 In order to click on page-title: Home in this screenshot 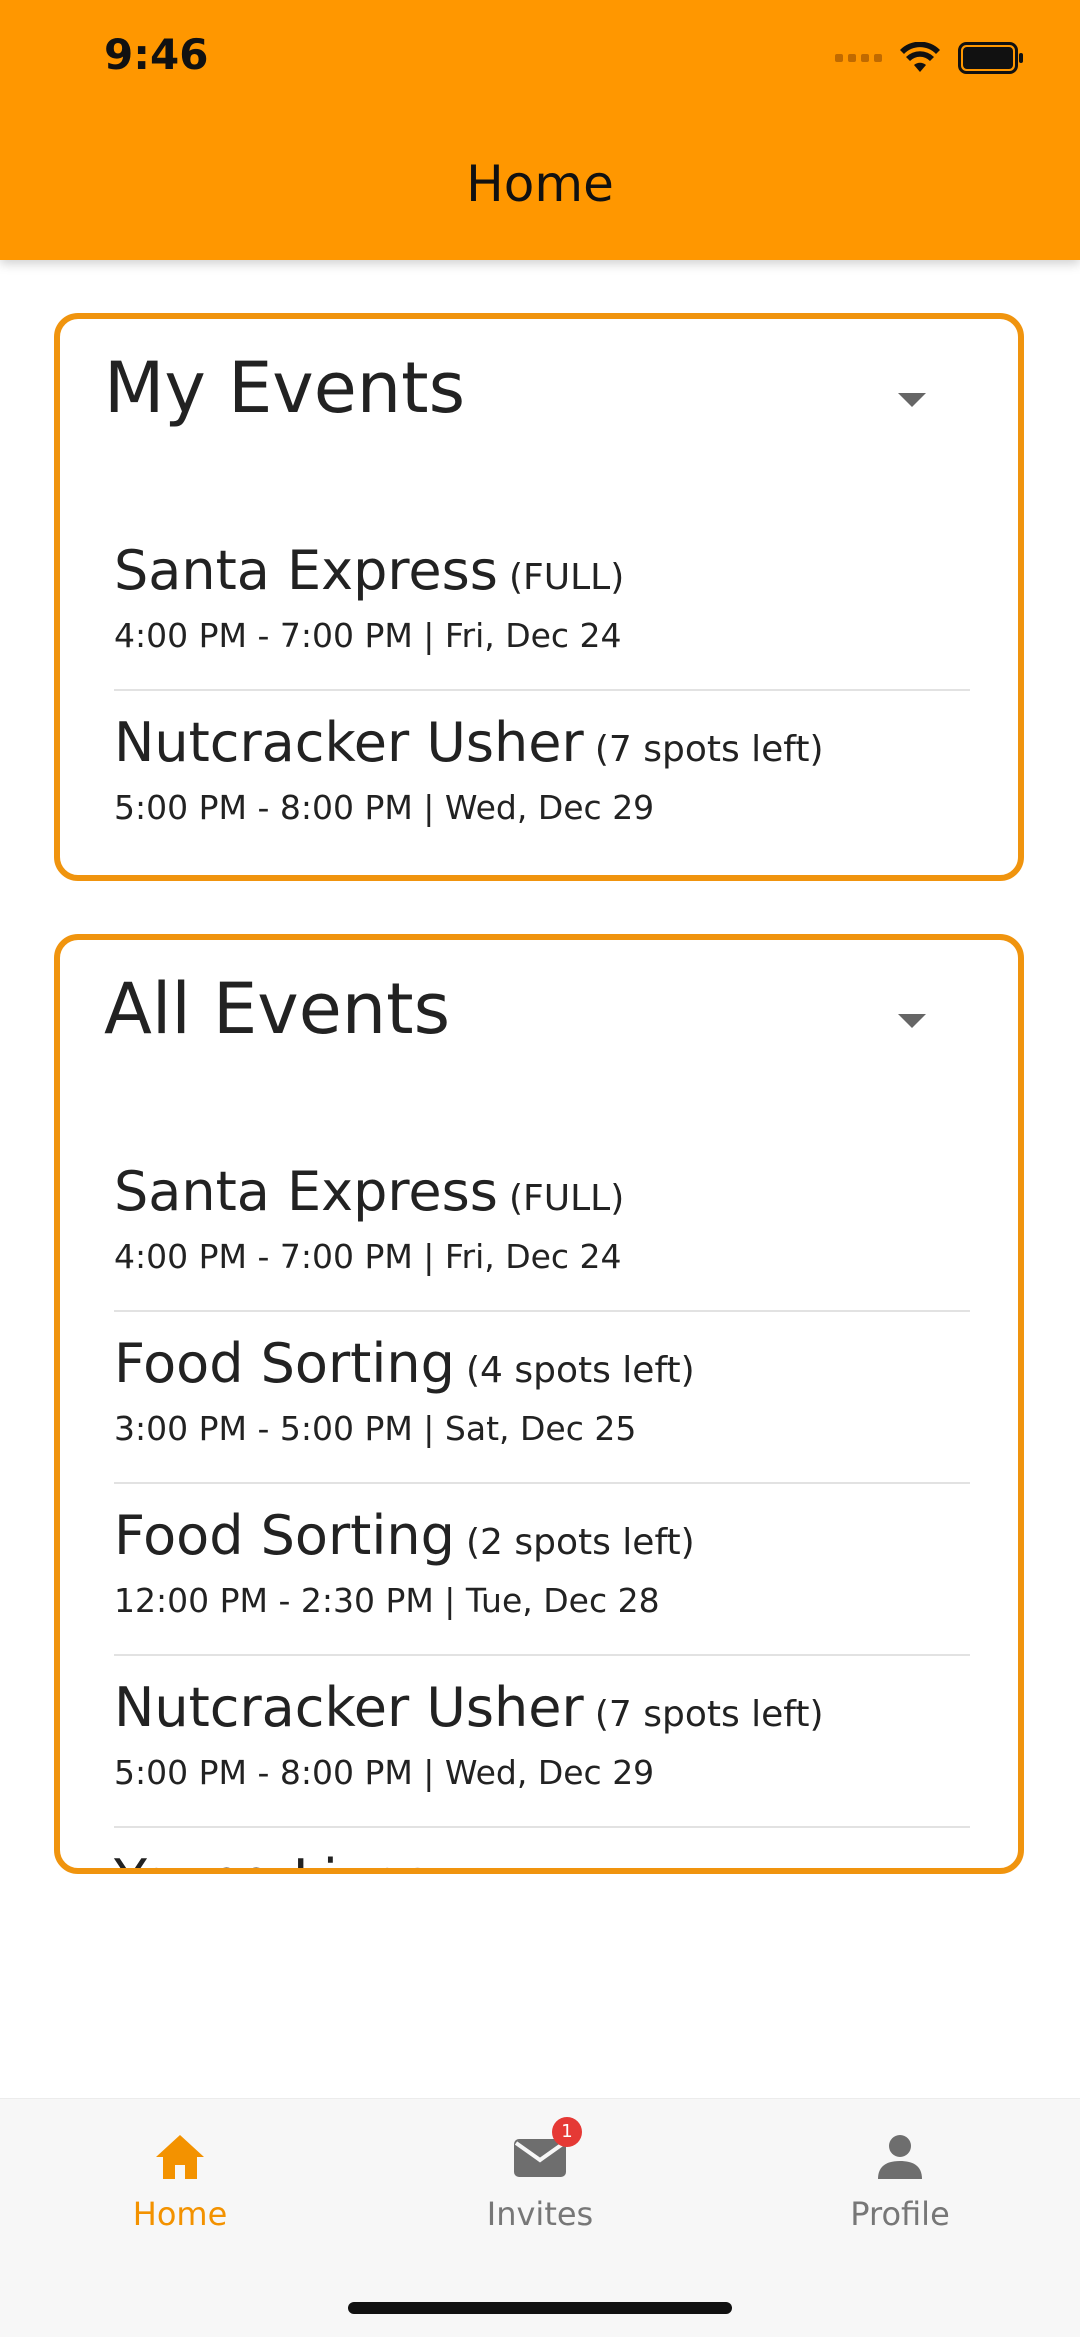, I will do `click(540, 184)`.